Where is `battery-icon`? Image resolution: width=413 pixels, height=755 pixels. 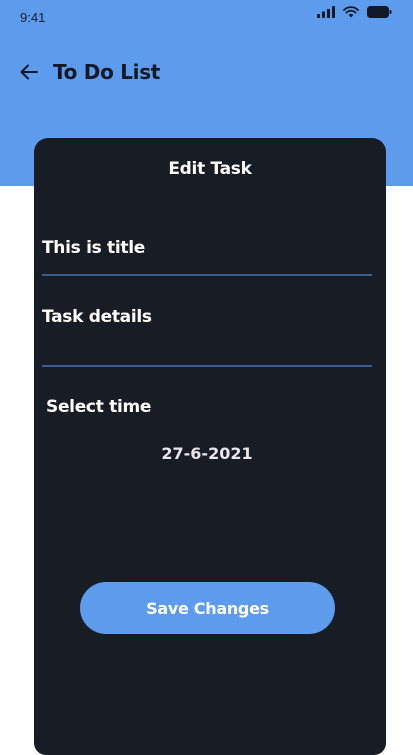
battery-icon is located at coordinates (379, 12).